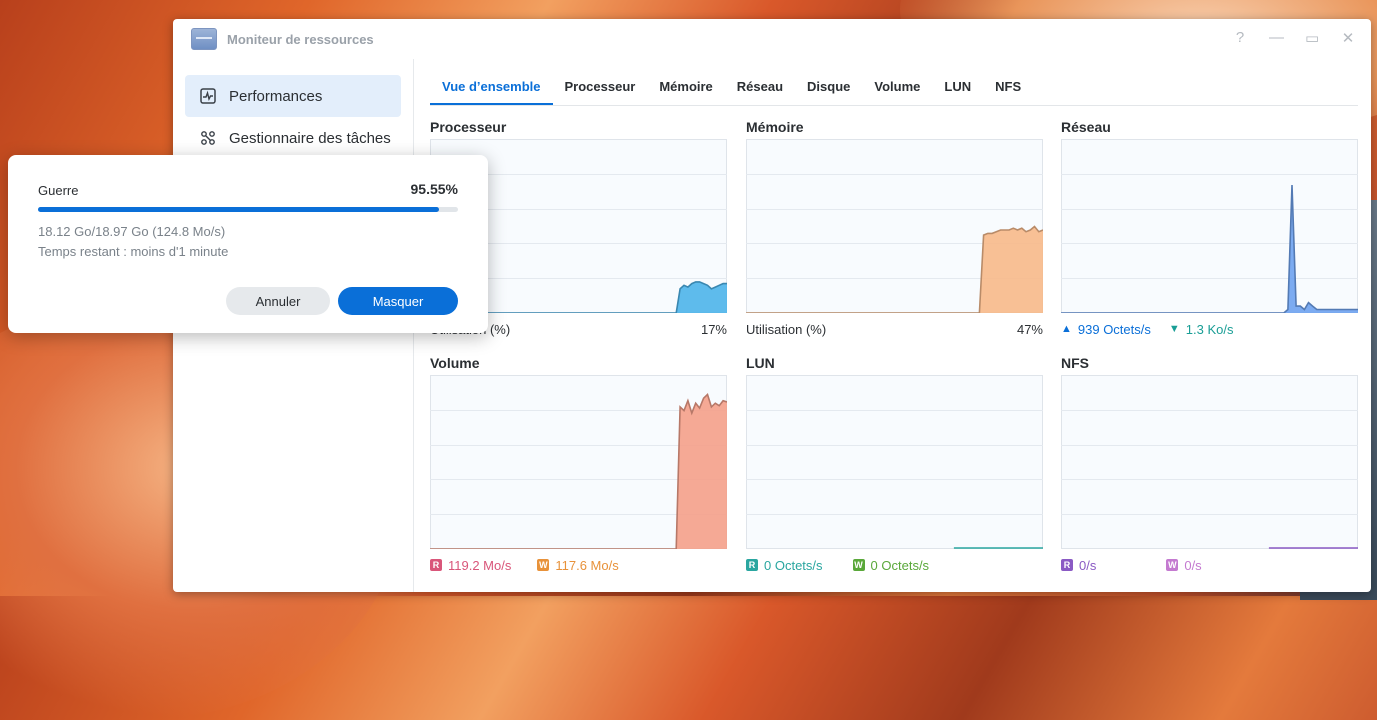  I want to click on tab-processor: Processeur, so click(600, 87).